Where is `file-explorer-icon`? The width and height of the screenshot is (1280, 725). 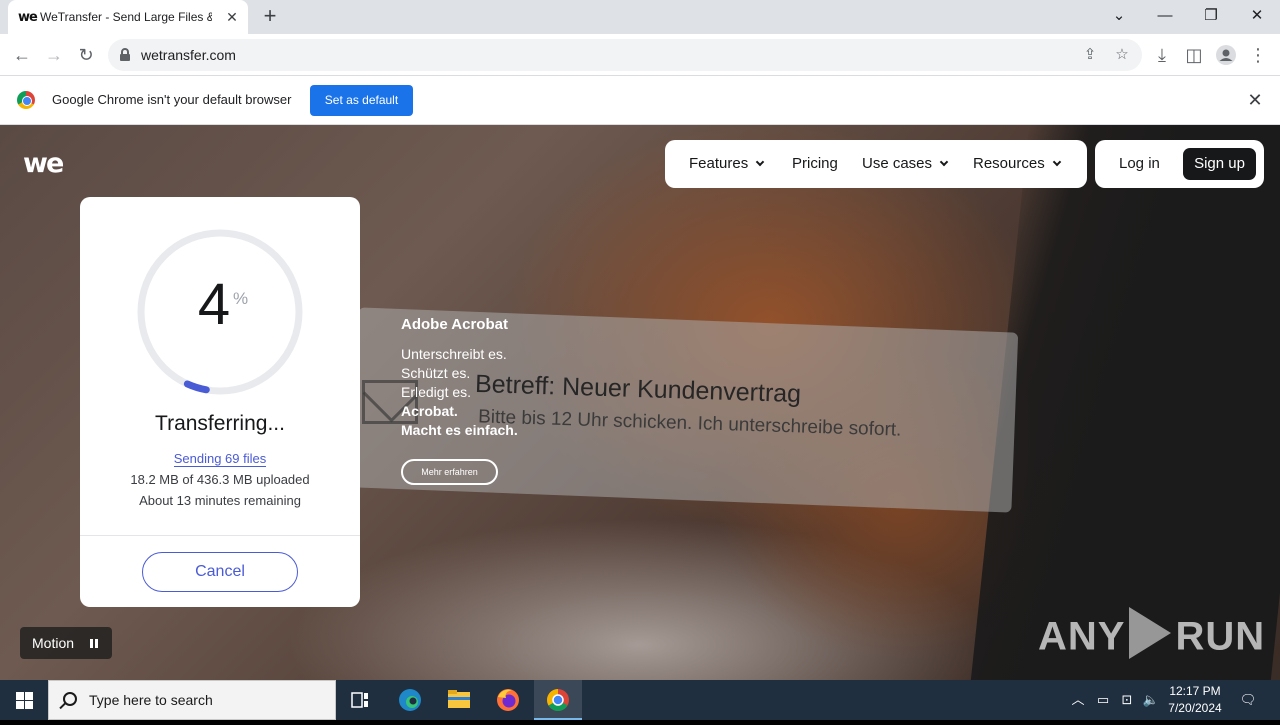
file-explorer-icon is located at coordinates (459, 700).